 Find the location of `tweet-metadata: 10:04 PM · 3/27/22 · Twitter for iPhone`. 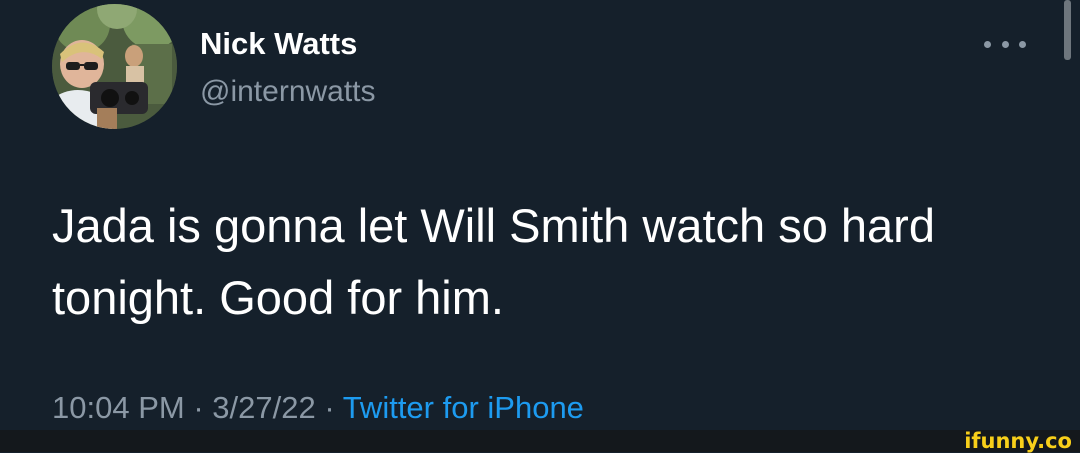

tweet-metadata: 10:04 PM · 3/27/22 · Twitter for iPhone is located at coordinates (318, 408).